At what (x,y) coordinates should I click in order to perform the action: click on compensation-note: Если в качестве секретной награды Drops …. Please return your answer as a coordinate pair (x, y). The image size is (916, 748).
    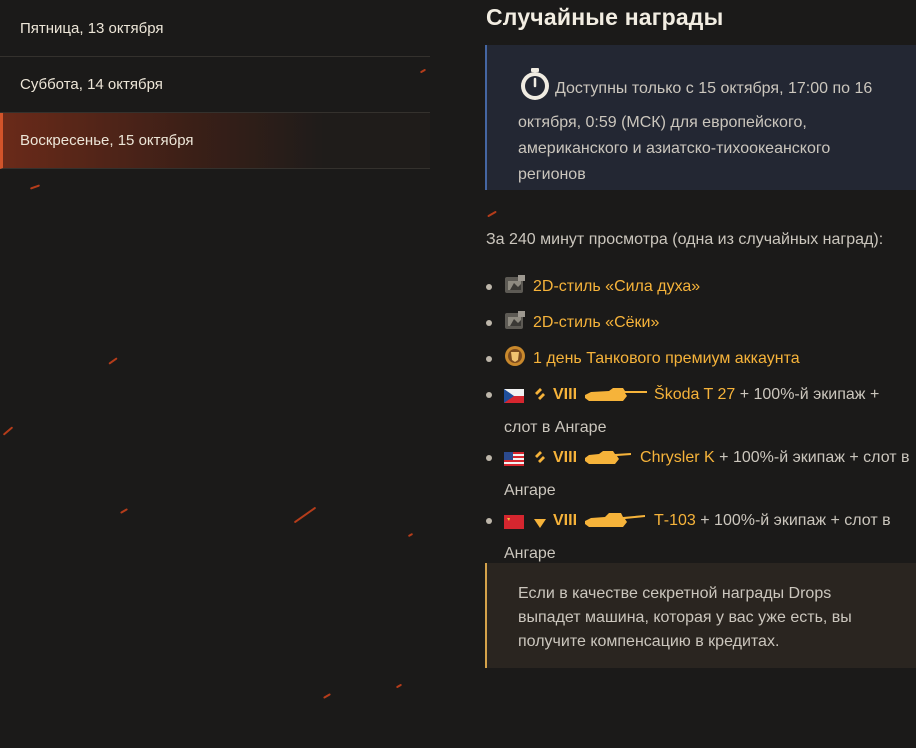
    Looking at the image, I should click on (700, 615).